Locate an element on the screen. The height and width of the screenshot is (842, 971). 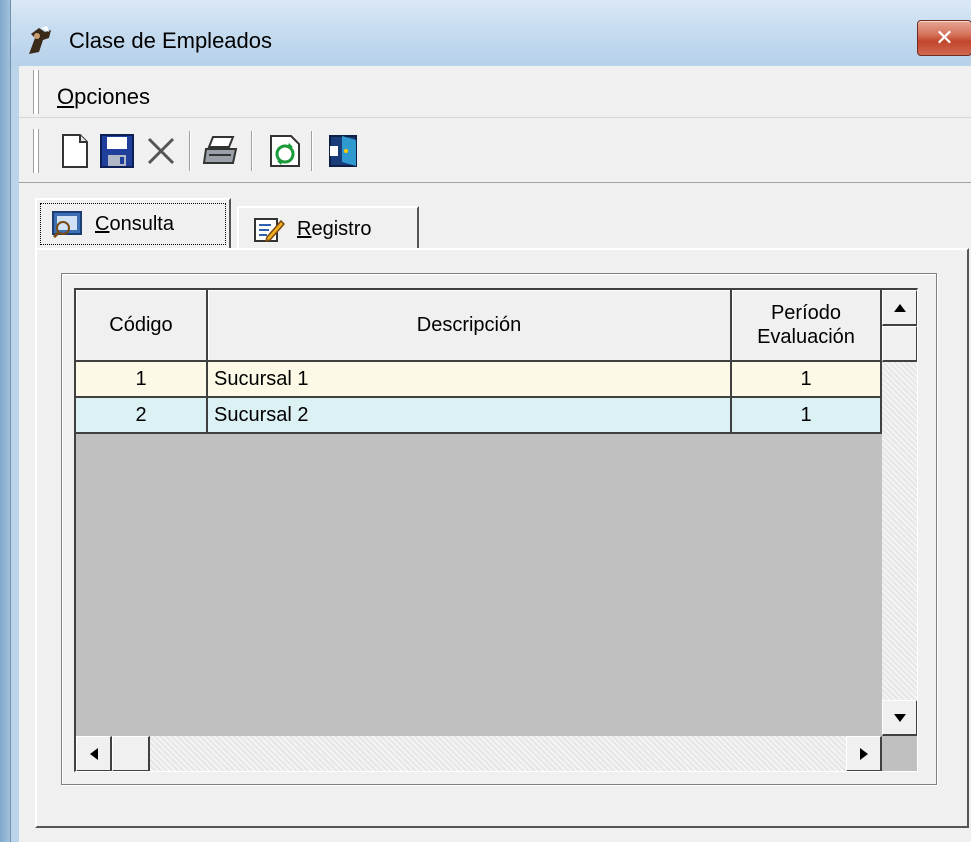
menu-opciones: Opciones is located at coordinates (103, 97).